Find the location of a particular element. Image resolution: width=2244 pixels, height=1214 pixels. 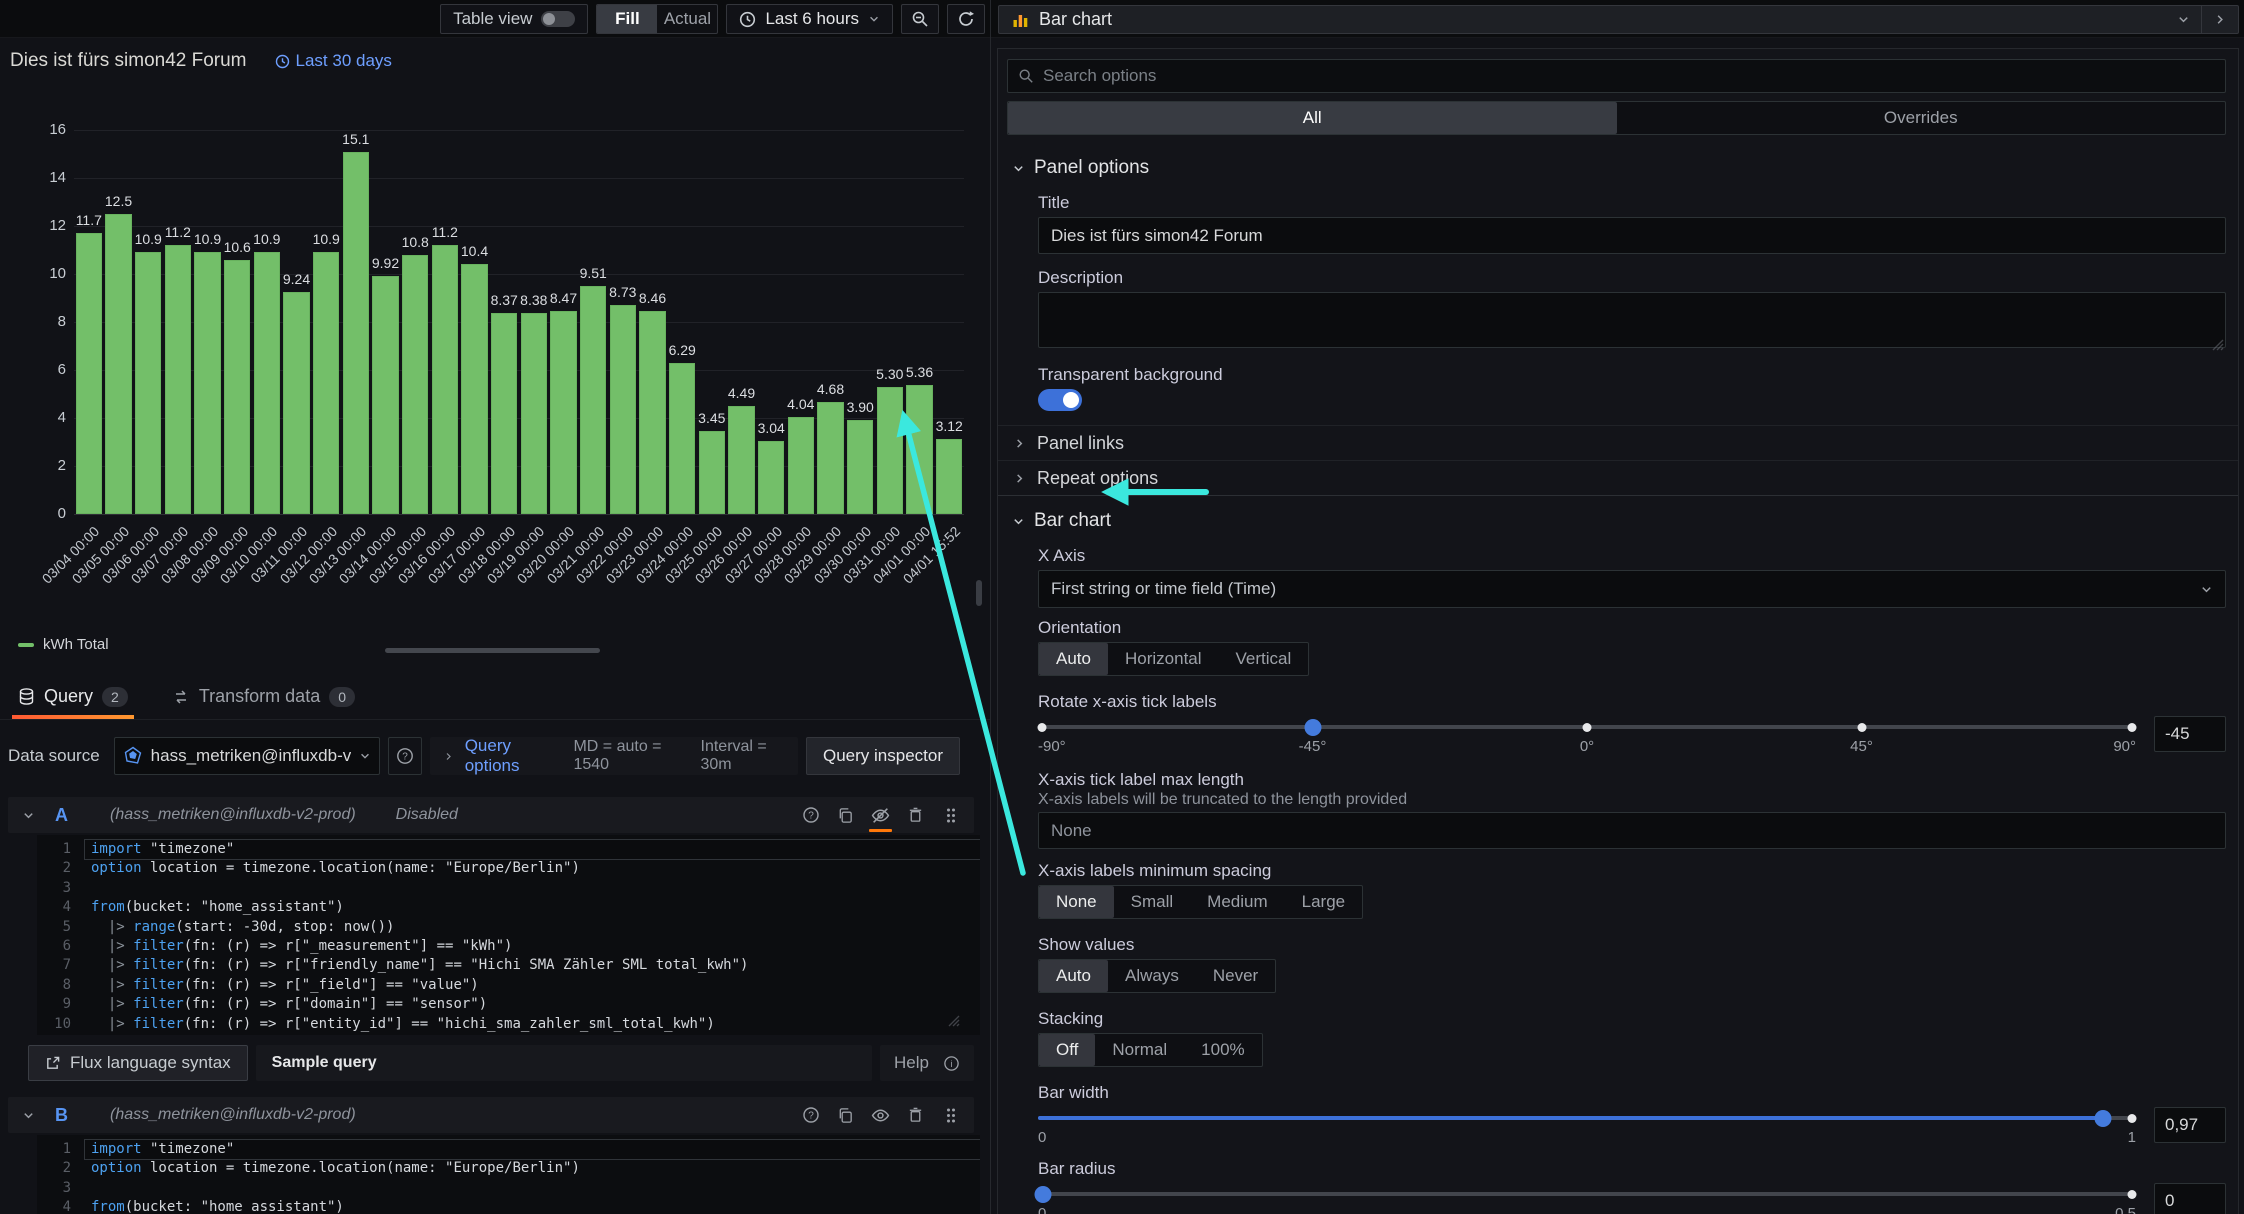

rotate-value-input is located at coordinates (2190, 734).